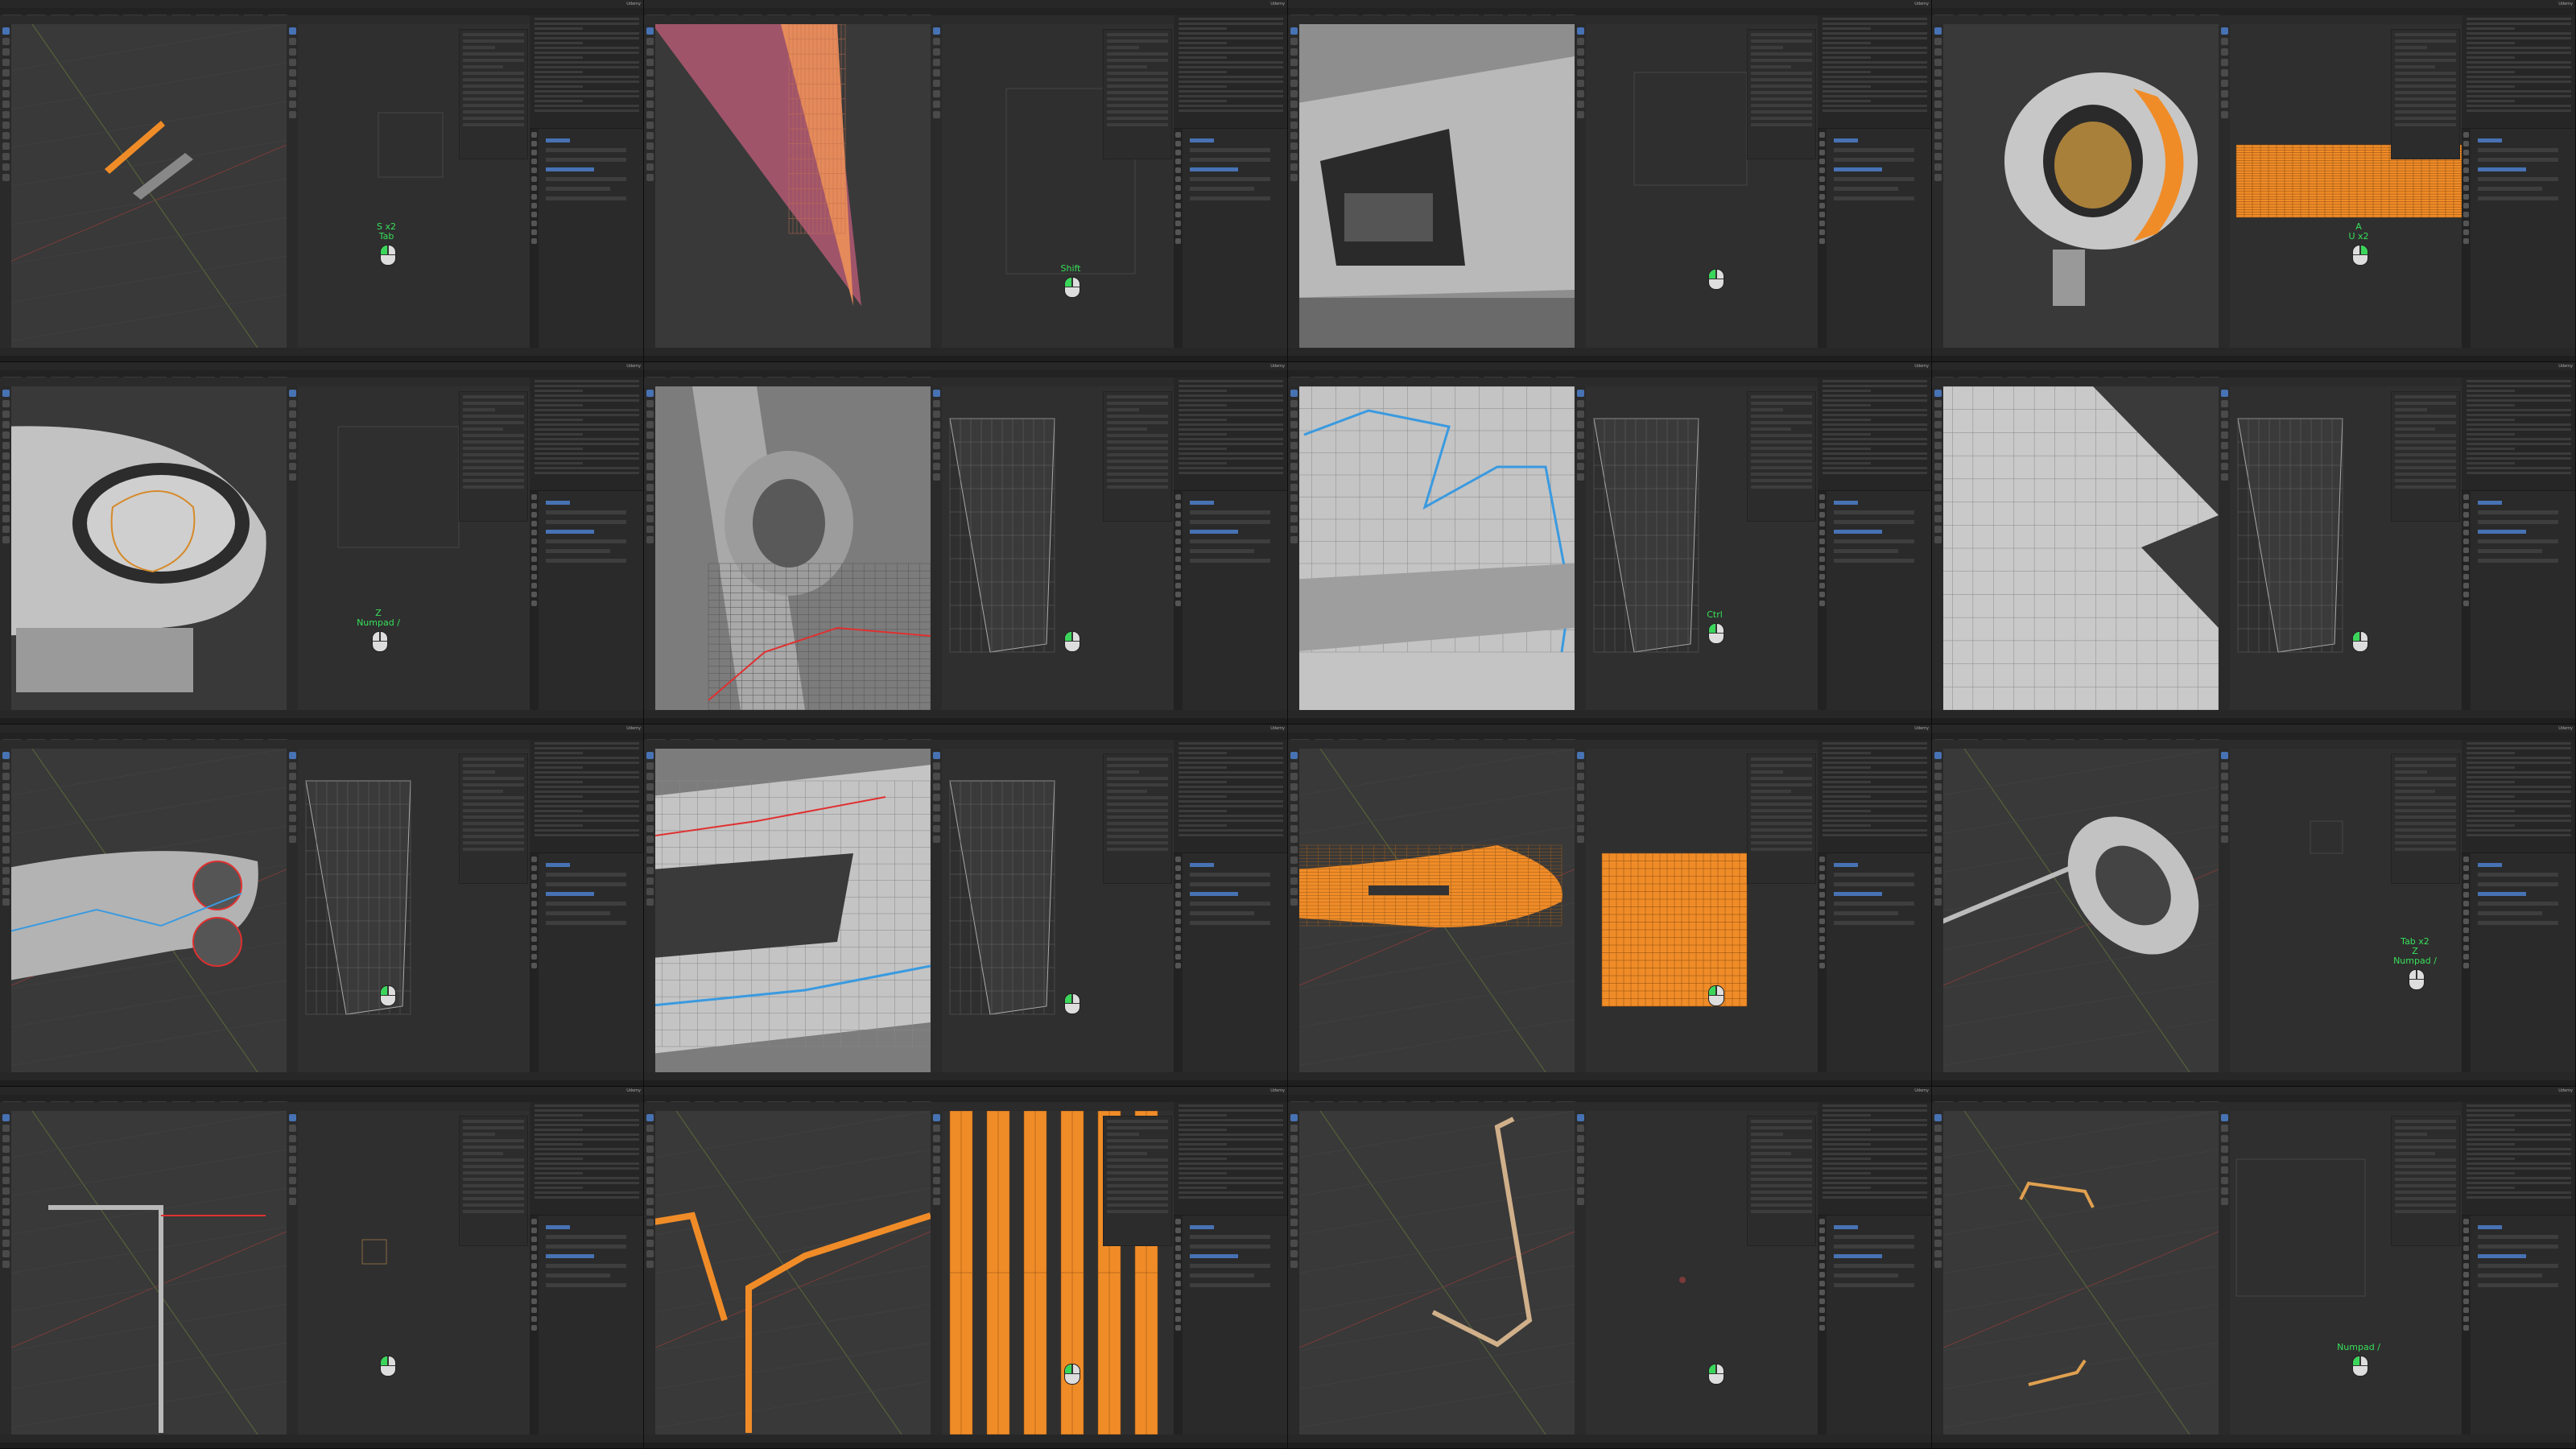  I want to click on blender-window-tile-13: FileEditRenderWindowHelp Udemy, so click(322, 1268).